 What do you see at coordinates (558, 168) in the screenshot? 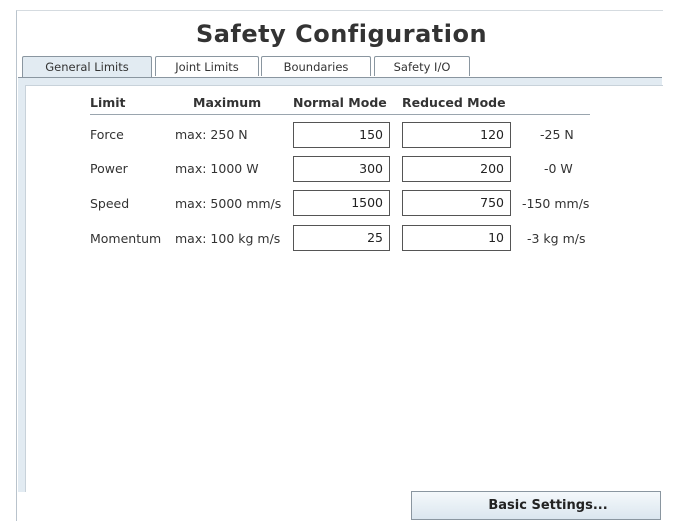
I see `power-delta: -0 W` at bounding box center [558, 168].